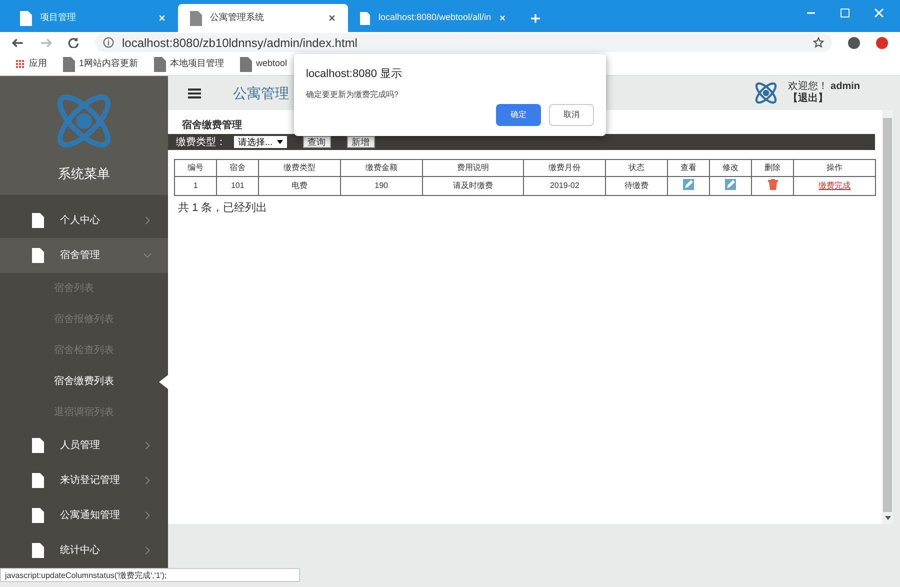 This screenshot has height=587, width=900. Describe the element at coordinates (84, 515) in the screenshot. I see `menu-item: 公寓通知管理` at that location.